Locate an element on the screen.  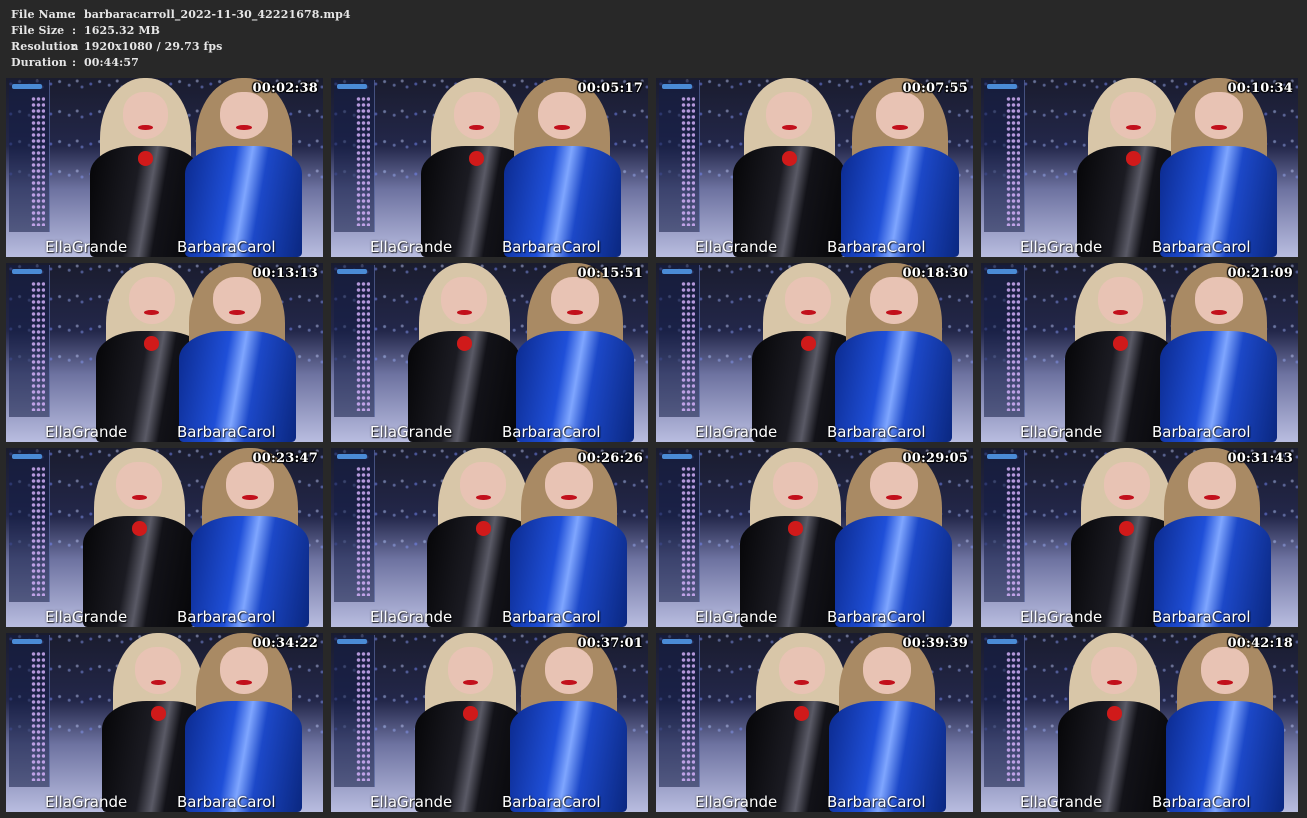
thumbnail-timestamp: 00:10:34 is located at coordinates (1260, 88).